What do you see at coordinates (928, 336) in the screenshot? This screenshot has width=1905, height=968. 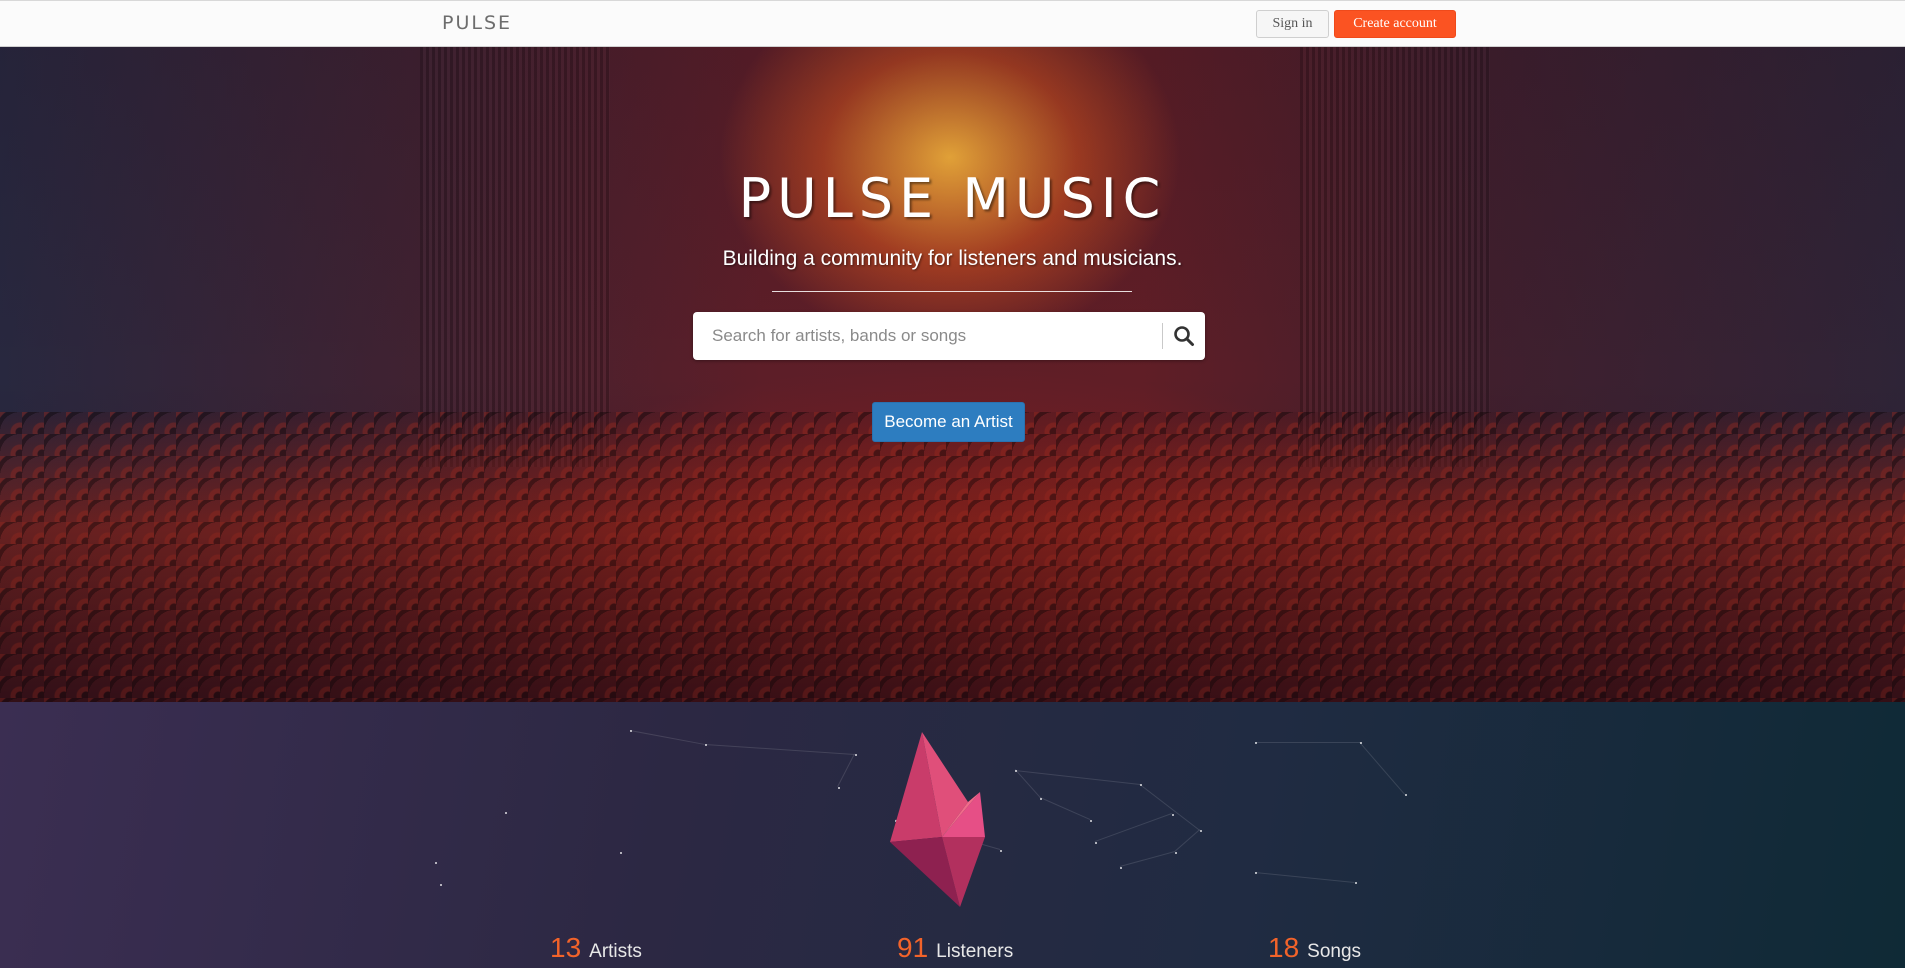 I see `search-input` at bounding box center [928, 336].